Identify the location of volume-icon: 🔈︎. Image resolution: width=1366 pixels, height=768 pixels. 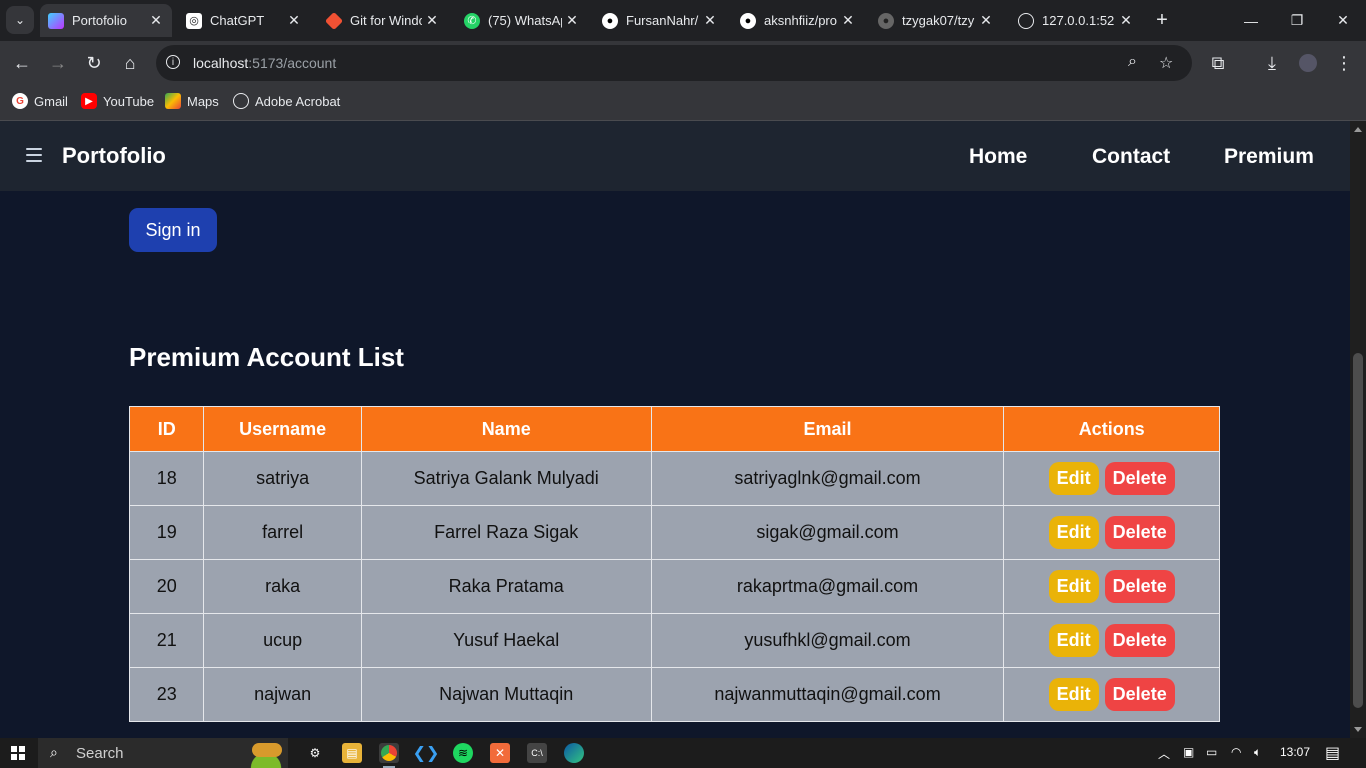
(1257, 752).